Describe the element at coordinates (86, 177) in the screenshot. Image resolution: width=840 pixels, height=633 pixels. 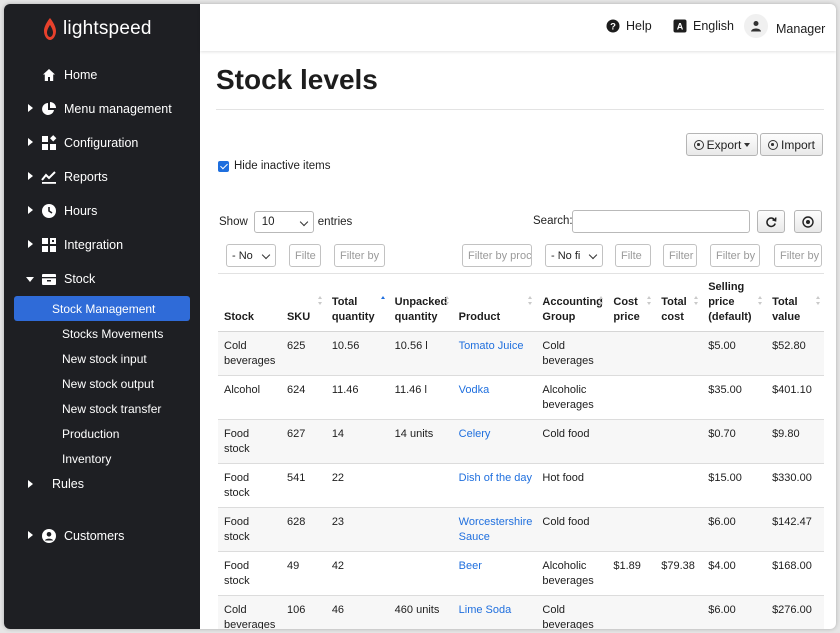
I see `sidebar-item-label: Reports` at that location.